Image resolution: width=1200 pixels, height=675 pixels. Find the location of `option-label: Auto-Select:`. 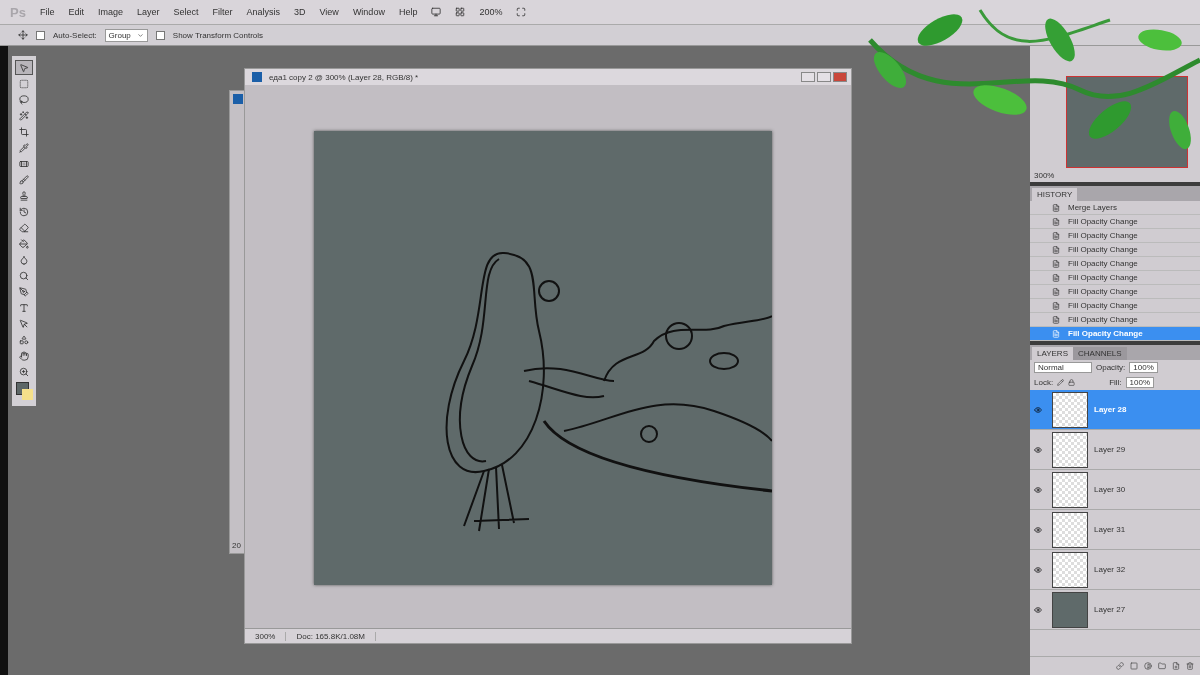

option-label: Auto-Select: is located at coordinates (75, 35).